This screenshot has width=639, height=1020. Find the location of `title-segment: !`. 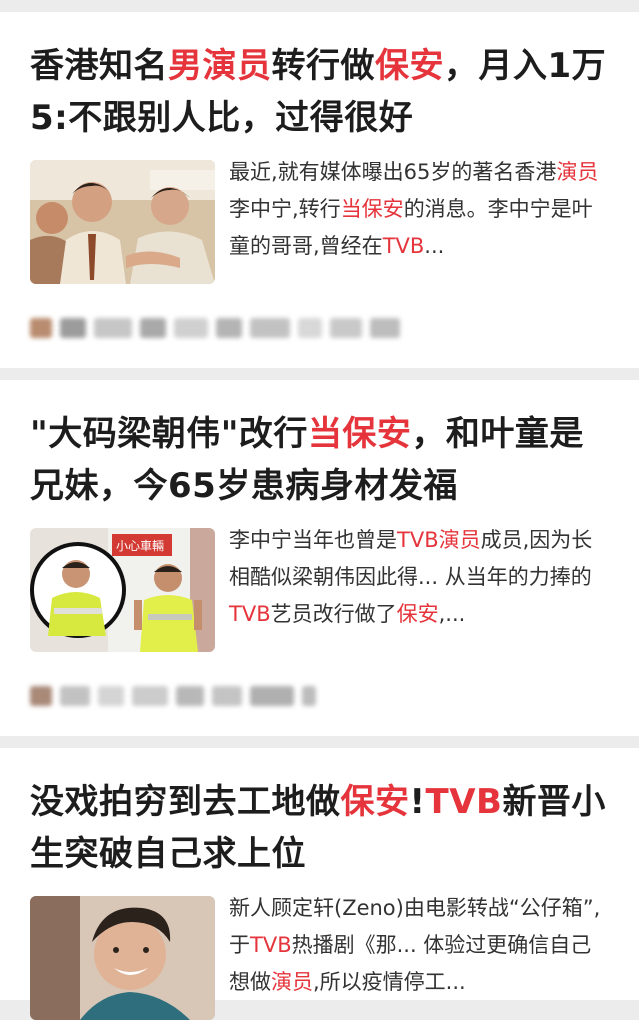

title-segment: ! is located at coordinates (417, 802).